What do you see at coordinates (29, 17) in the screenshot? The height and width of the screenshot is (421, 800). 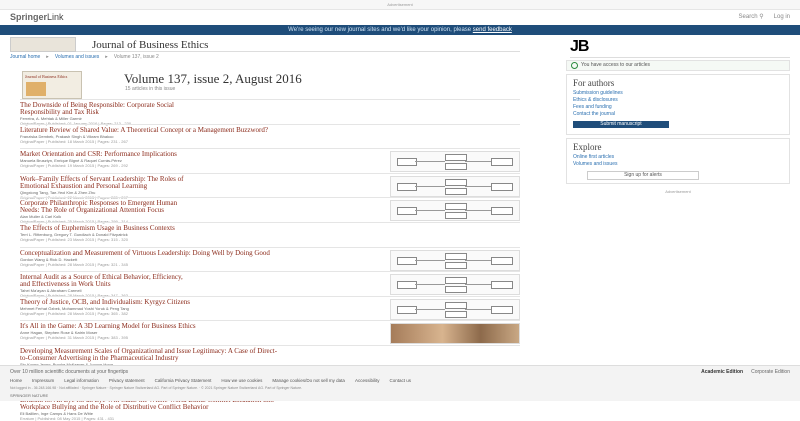 I see `logo-name: Springer` at bounding box center [29, 17].